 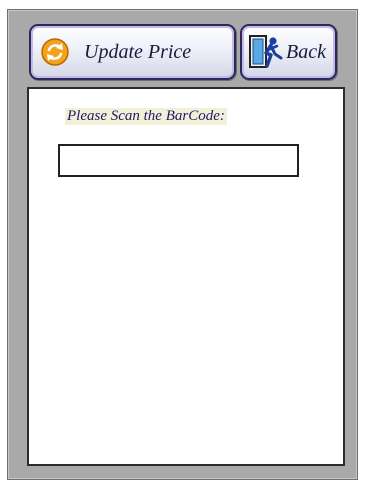 What do you see at coordinates (55, 52) in the screenshot?
I see `refresh-icon` at bounding box center [55, 52].